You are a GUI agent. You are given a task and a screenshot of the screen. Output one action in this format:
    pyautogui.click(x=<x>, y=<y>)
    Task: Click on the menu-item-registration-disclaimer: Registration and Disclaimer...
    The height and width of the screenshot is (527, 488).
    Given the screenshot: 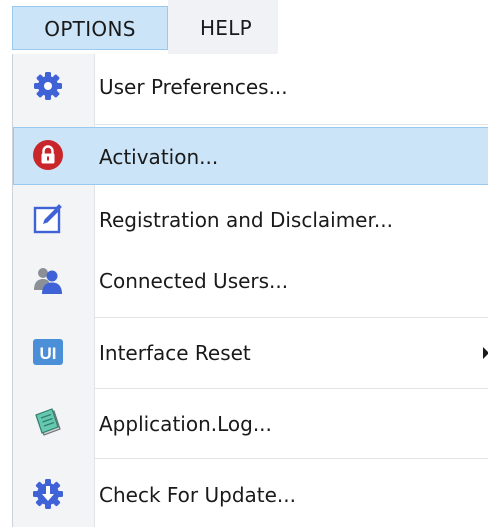 What is the action you would take?
    pyautogui.click(x=250, y=220)
    